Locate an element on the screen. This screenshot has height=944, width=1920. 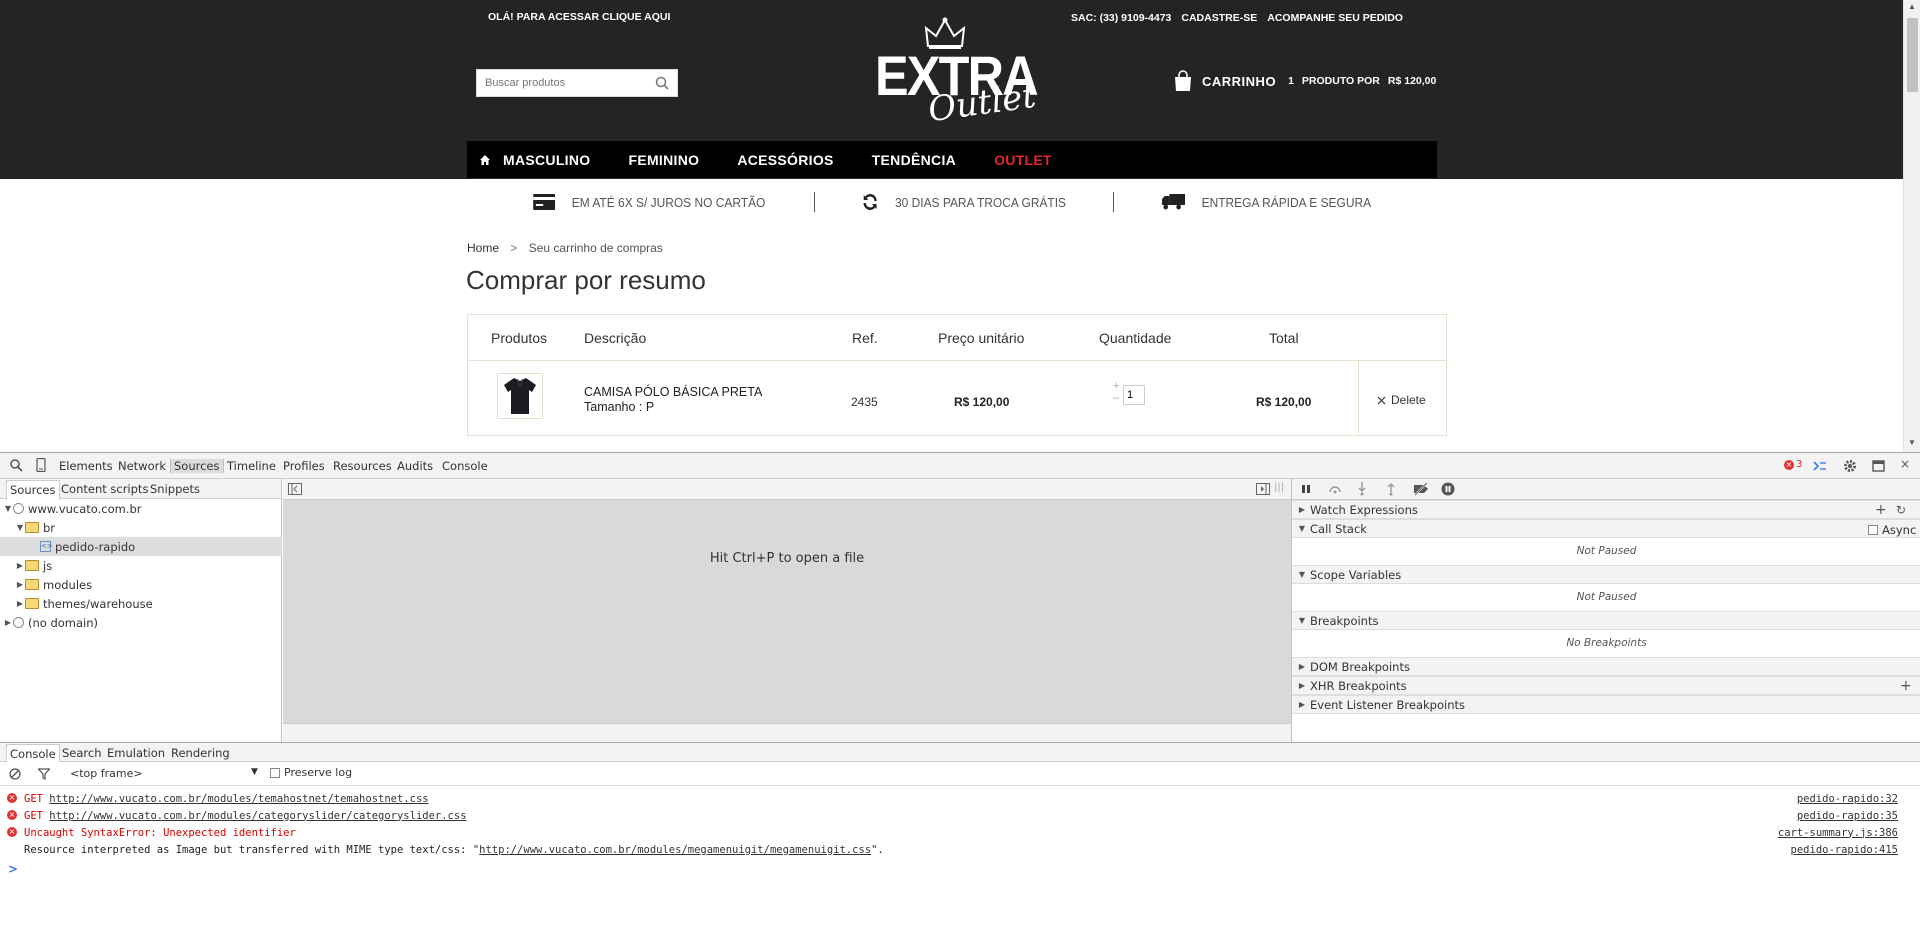
scroll-up-icon: ▲ is located at coordinates (1912, 6).